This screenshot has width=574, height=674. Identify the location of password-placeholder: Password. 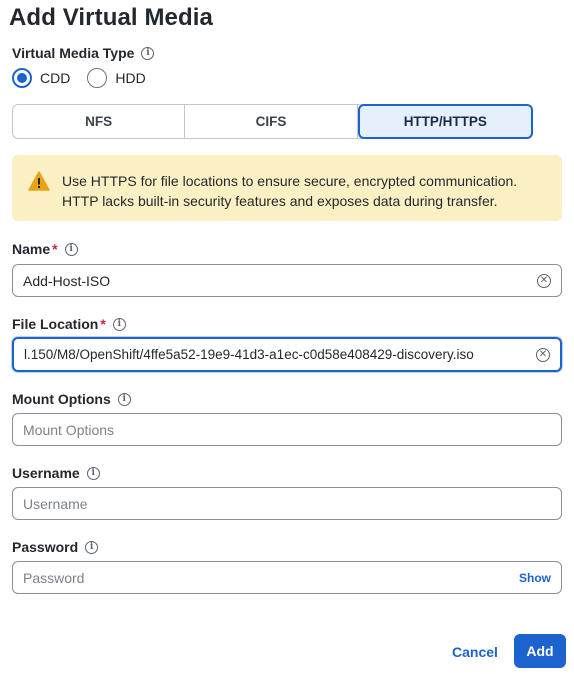
(271, 578).